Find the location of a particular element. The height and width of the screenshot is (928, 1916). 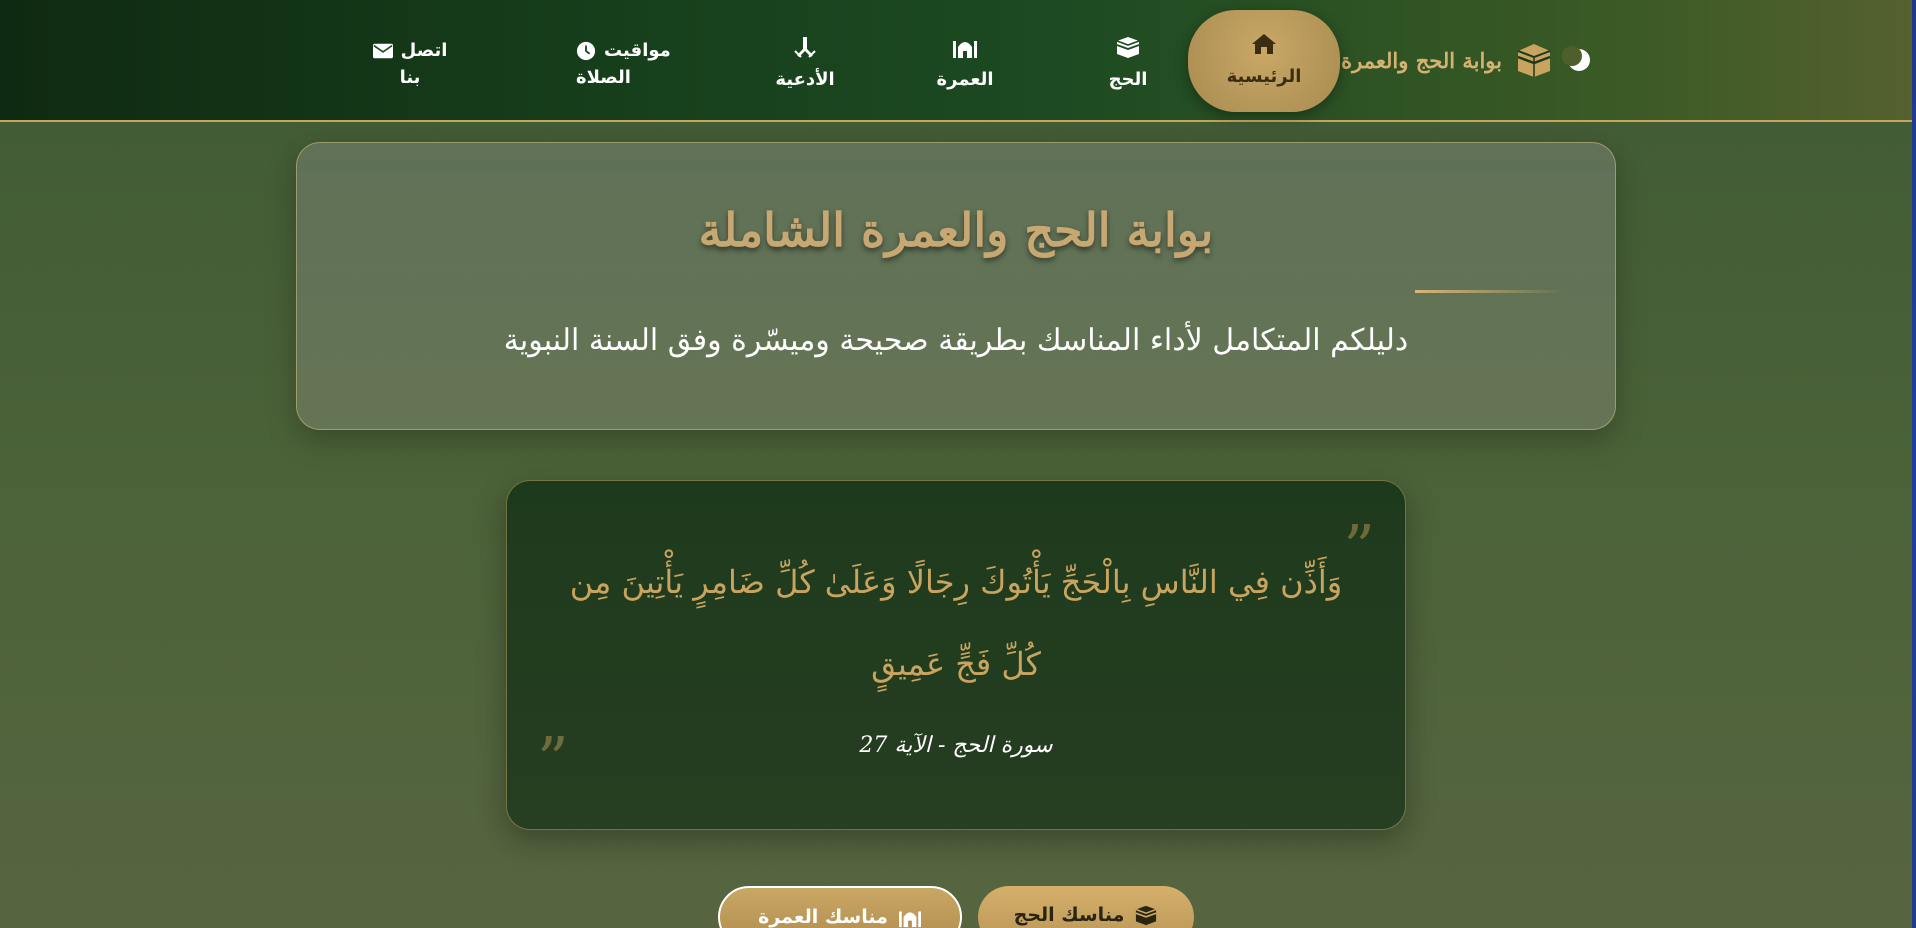

hajj-rituals-button: مناسك الحج is located at coordinates (1086, 907).